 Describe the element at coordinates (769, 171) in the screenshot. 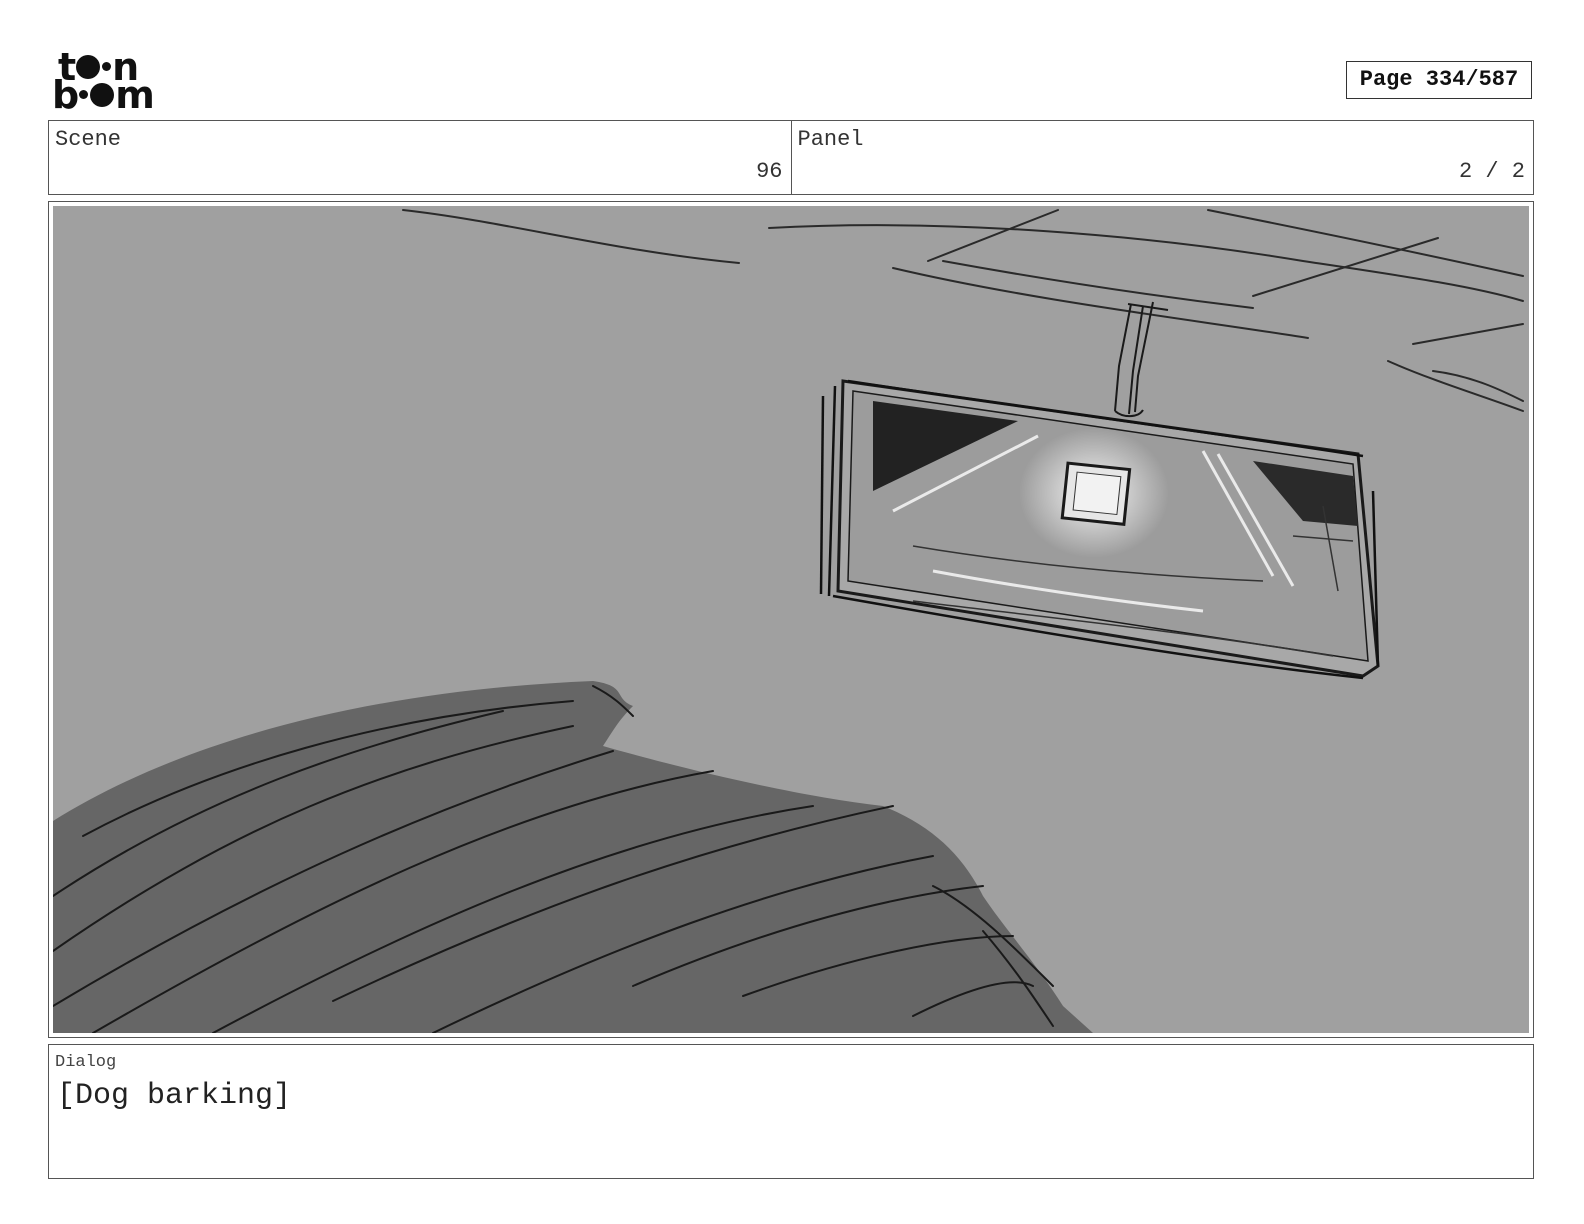

I see `scene-number: 96` at that location.